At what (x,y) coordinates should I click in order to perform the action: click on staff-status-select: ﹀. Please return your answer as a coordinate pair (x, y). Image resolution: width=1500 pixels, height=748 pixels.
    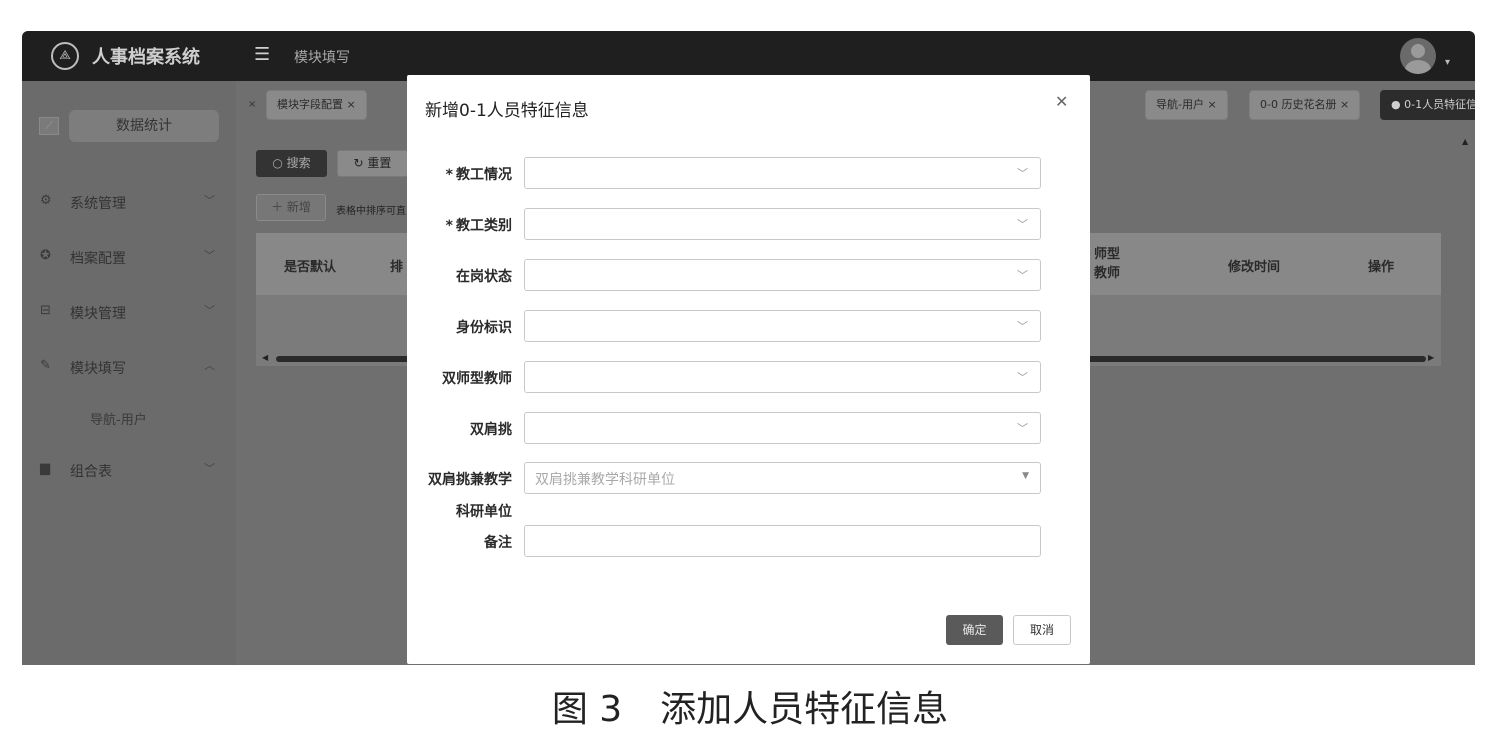
    Looking at the image, I should click on (782, 173).